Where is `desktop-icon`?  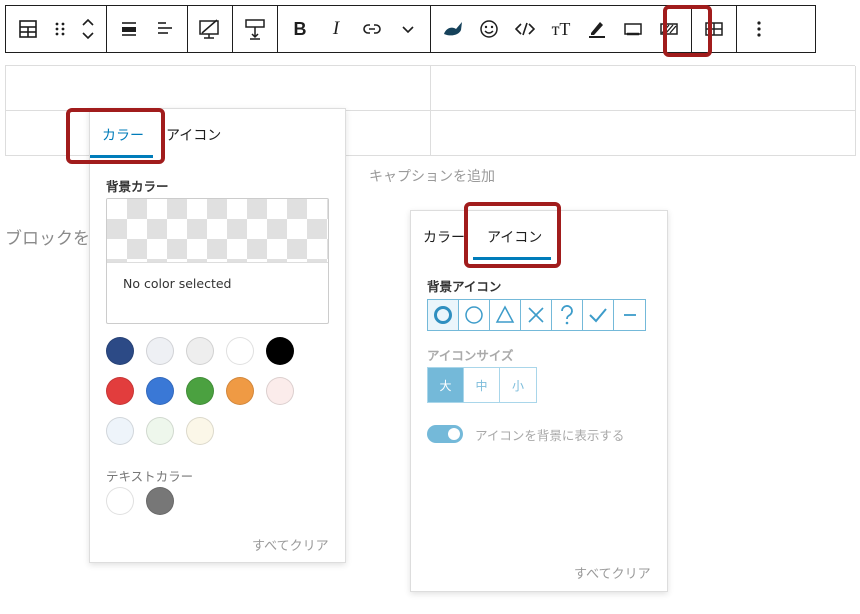 desktop-icon is located at coordinates (210, 29).